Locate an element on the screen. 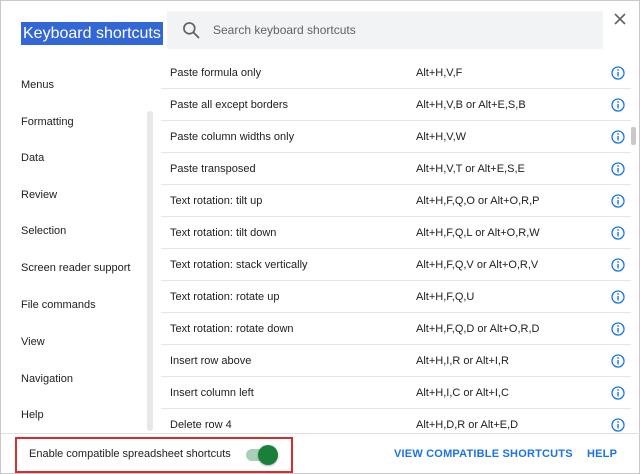 This screenshot has width=640, height=474. table-row: Paste formula only Alt+H,V,F is located at coordinates (396, 73).